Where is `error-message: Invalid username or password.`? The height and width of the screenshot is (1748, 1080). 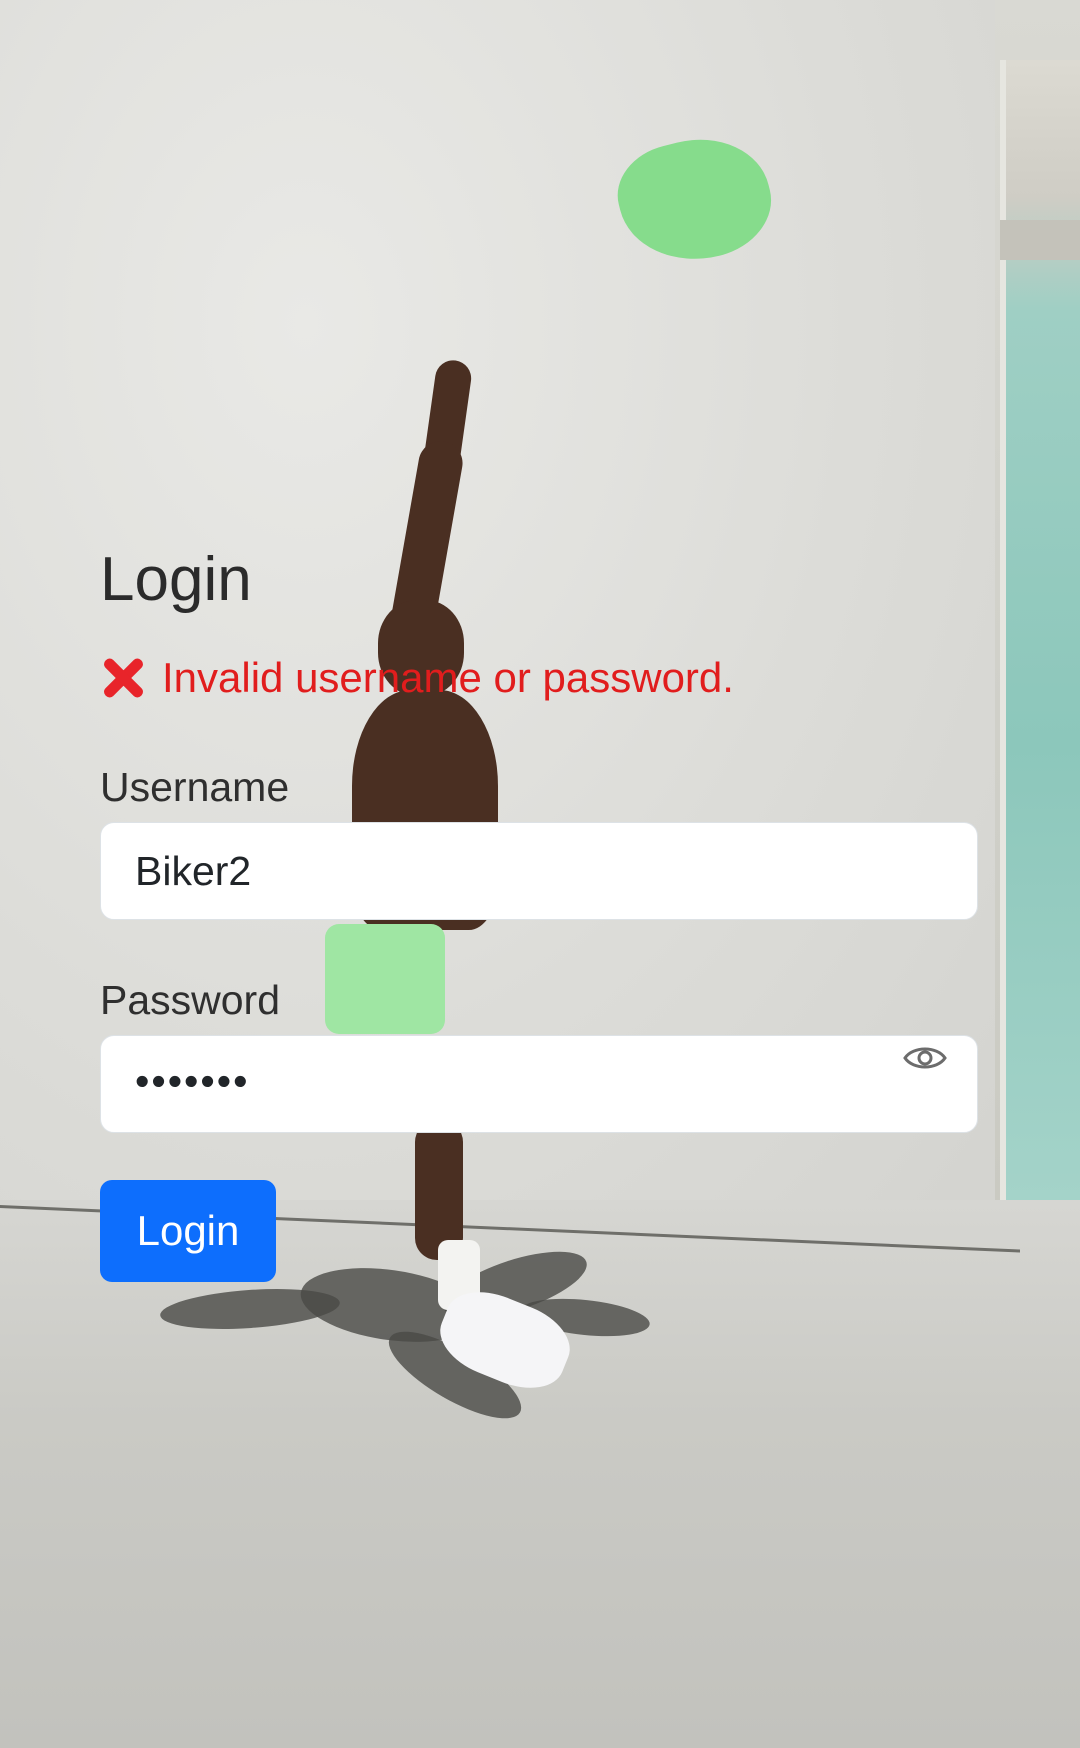
error-message: Invalid username or password. is located at coordinates (417, 678).